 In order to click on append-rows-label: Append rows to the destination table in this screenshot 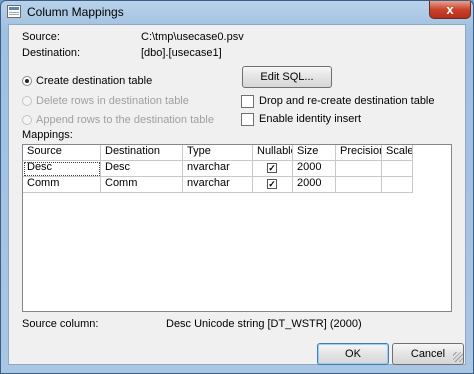, I will do `click(125, 120)`.